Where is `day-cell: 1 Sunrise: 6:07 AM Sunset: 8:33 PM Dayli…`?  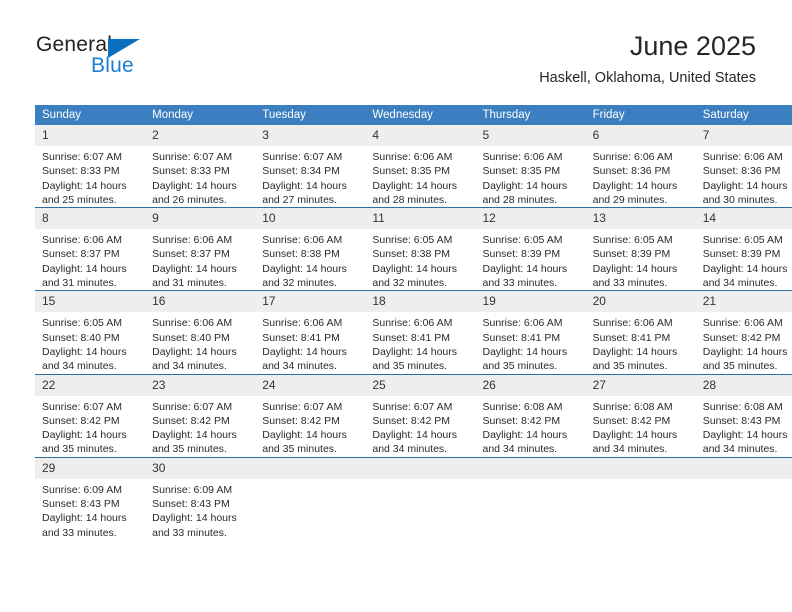 day-cell: 1 Sunrise: 6:07 AM Sunset: 8:33 PM Dayli… is located at coordinates (90, 166).